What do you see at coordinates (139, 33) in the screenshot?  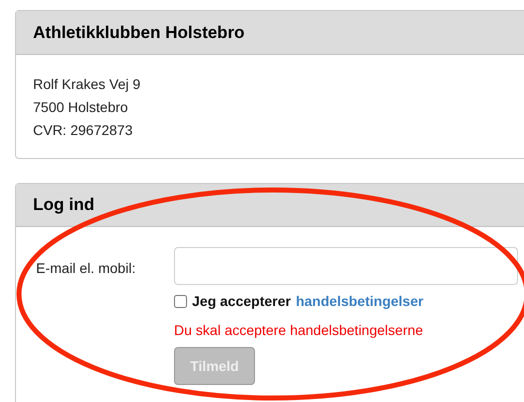 I see `panel-title: Athletikklubben Holstebro` at bounding box center [139, 33].